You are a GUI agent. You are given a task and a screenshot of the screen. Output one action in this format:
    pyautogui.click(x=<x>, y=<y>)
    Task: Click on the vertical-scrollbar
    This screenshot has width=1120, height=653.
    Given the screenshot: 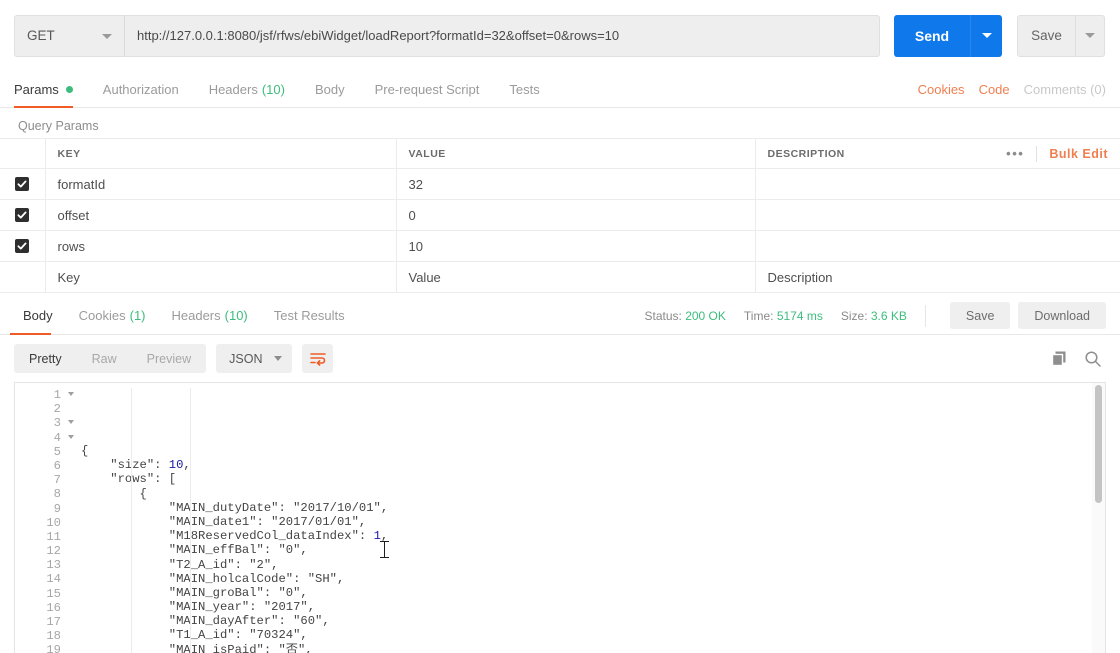 What is the action you would take?
    pyautogui.click(x=1098, y=518)
    